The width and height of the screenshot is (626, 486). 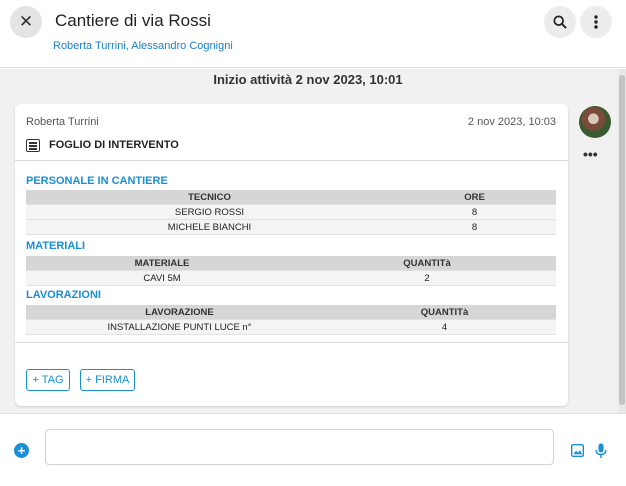 I want to click on table-row: INSTALLAZIONE PUNTI LUCE n° 4, so click(x=291, y=327).